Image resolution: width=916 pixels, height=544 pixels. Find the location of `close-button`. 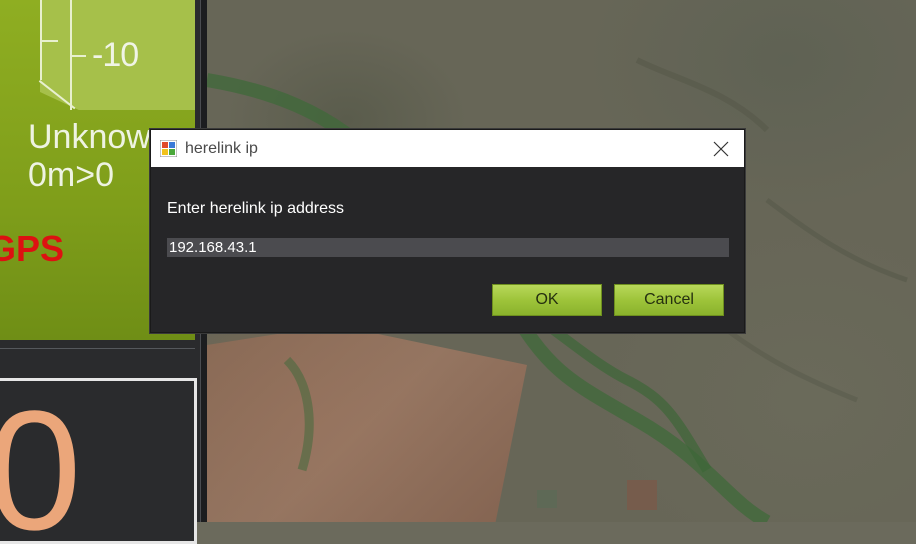

close-button is located at coordinates (721, 148).